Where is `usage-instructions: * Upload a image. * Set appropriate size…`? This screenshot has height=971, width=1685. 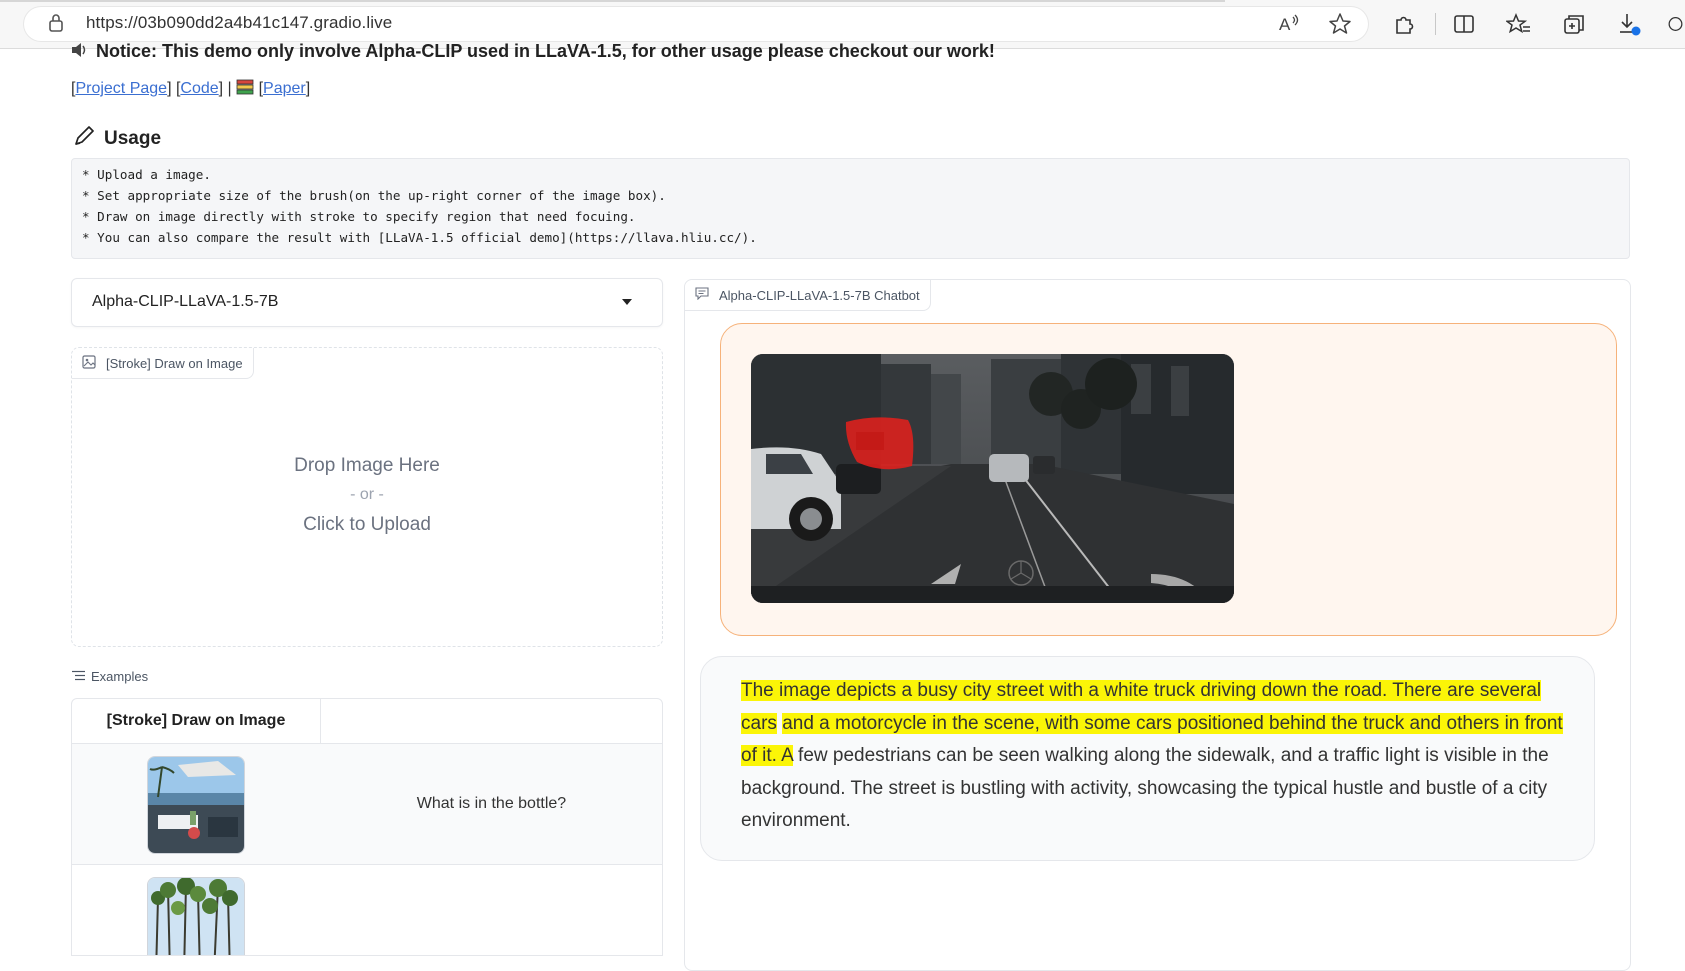 usage-instructions: * Upload a image. * Set appropriate size… is located at coordinates (850, 208).